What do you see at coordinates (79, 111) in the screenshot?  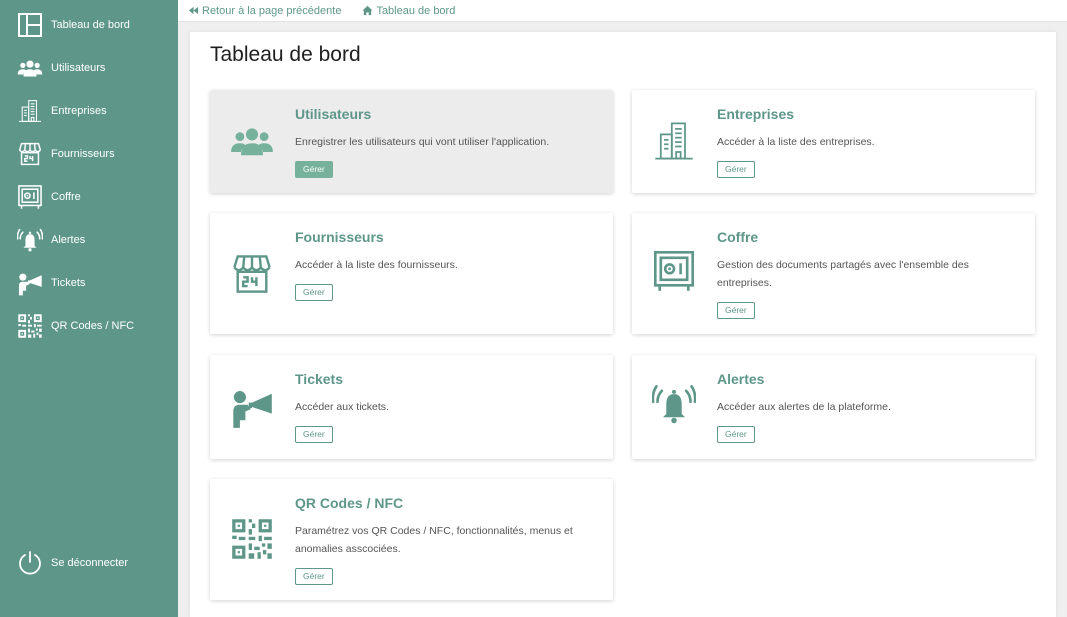 I see `sidebar-item-label: Entreprises` at bounding box center [79, 111].